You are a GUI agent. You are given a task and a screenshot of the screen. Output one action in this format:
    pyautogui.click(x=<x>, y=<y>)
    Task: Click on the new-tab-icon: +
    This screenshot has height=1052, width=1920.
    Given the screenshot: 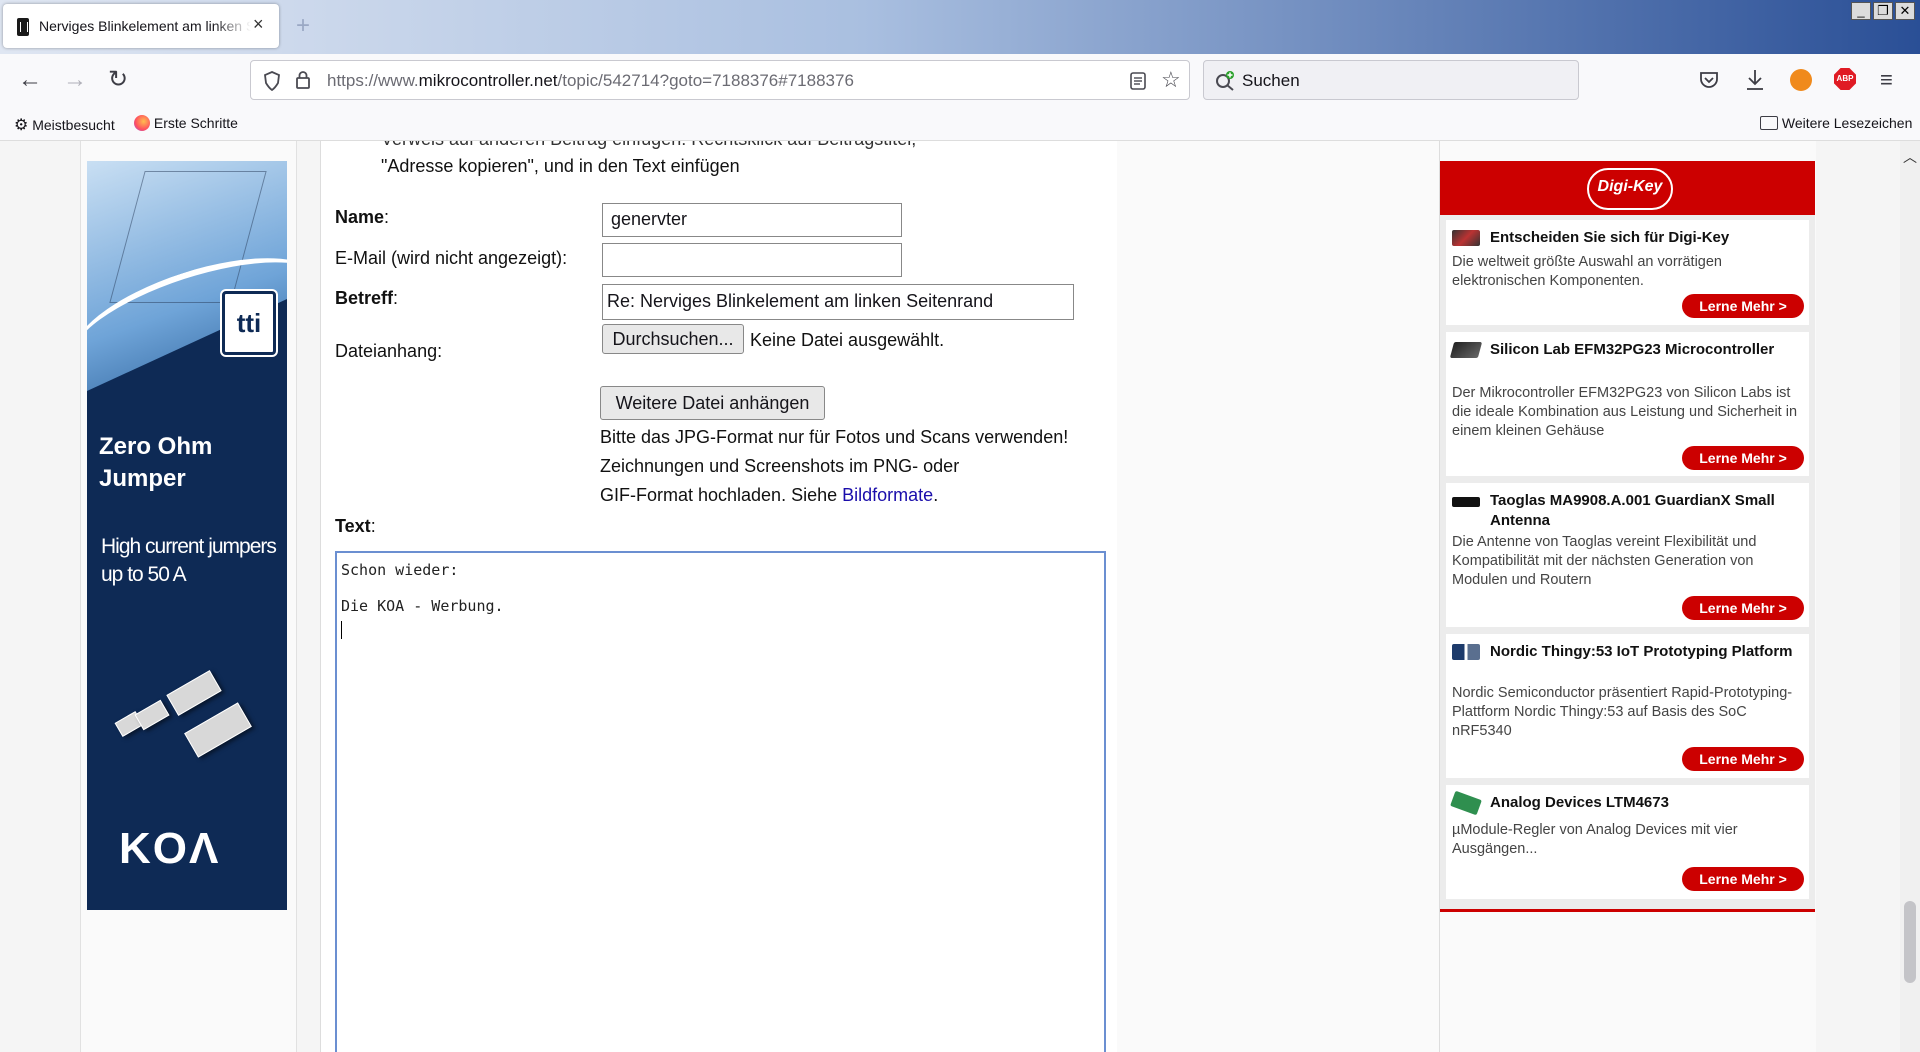 What is the action you would take?
    pyautogui.click(x=303, y=26)
    